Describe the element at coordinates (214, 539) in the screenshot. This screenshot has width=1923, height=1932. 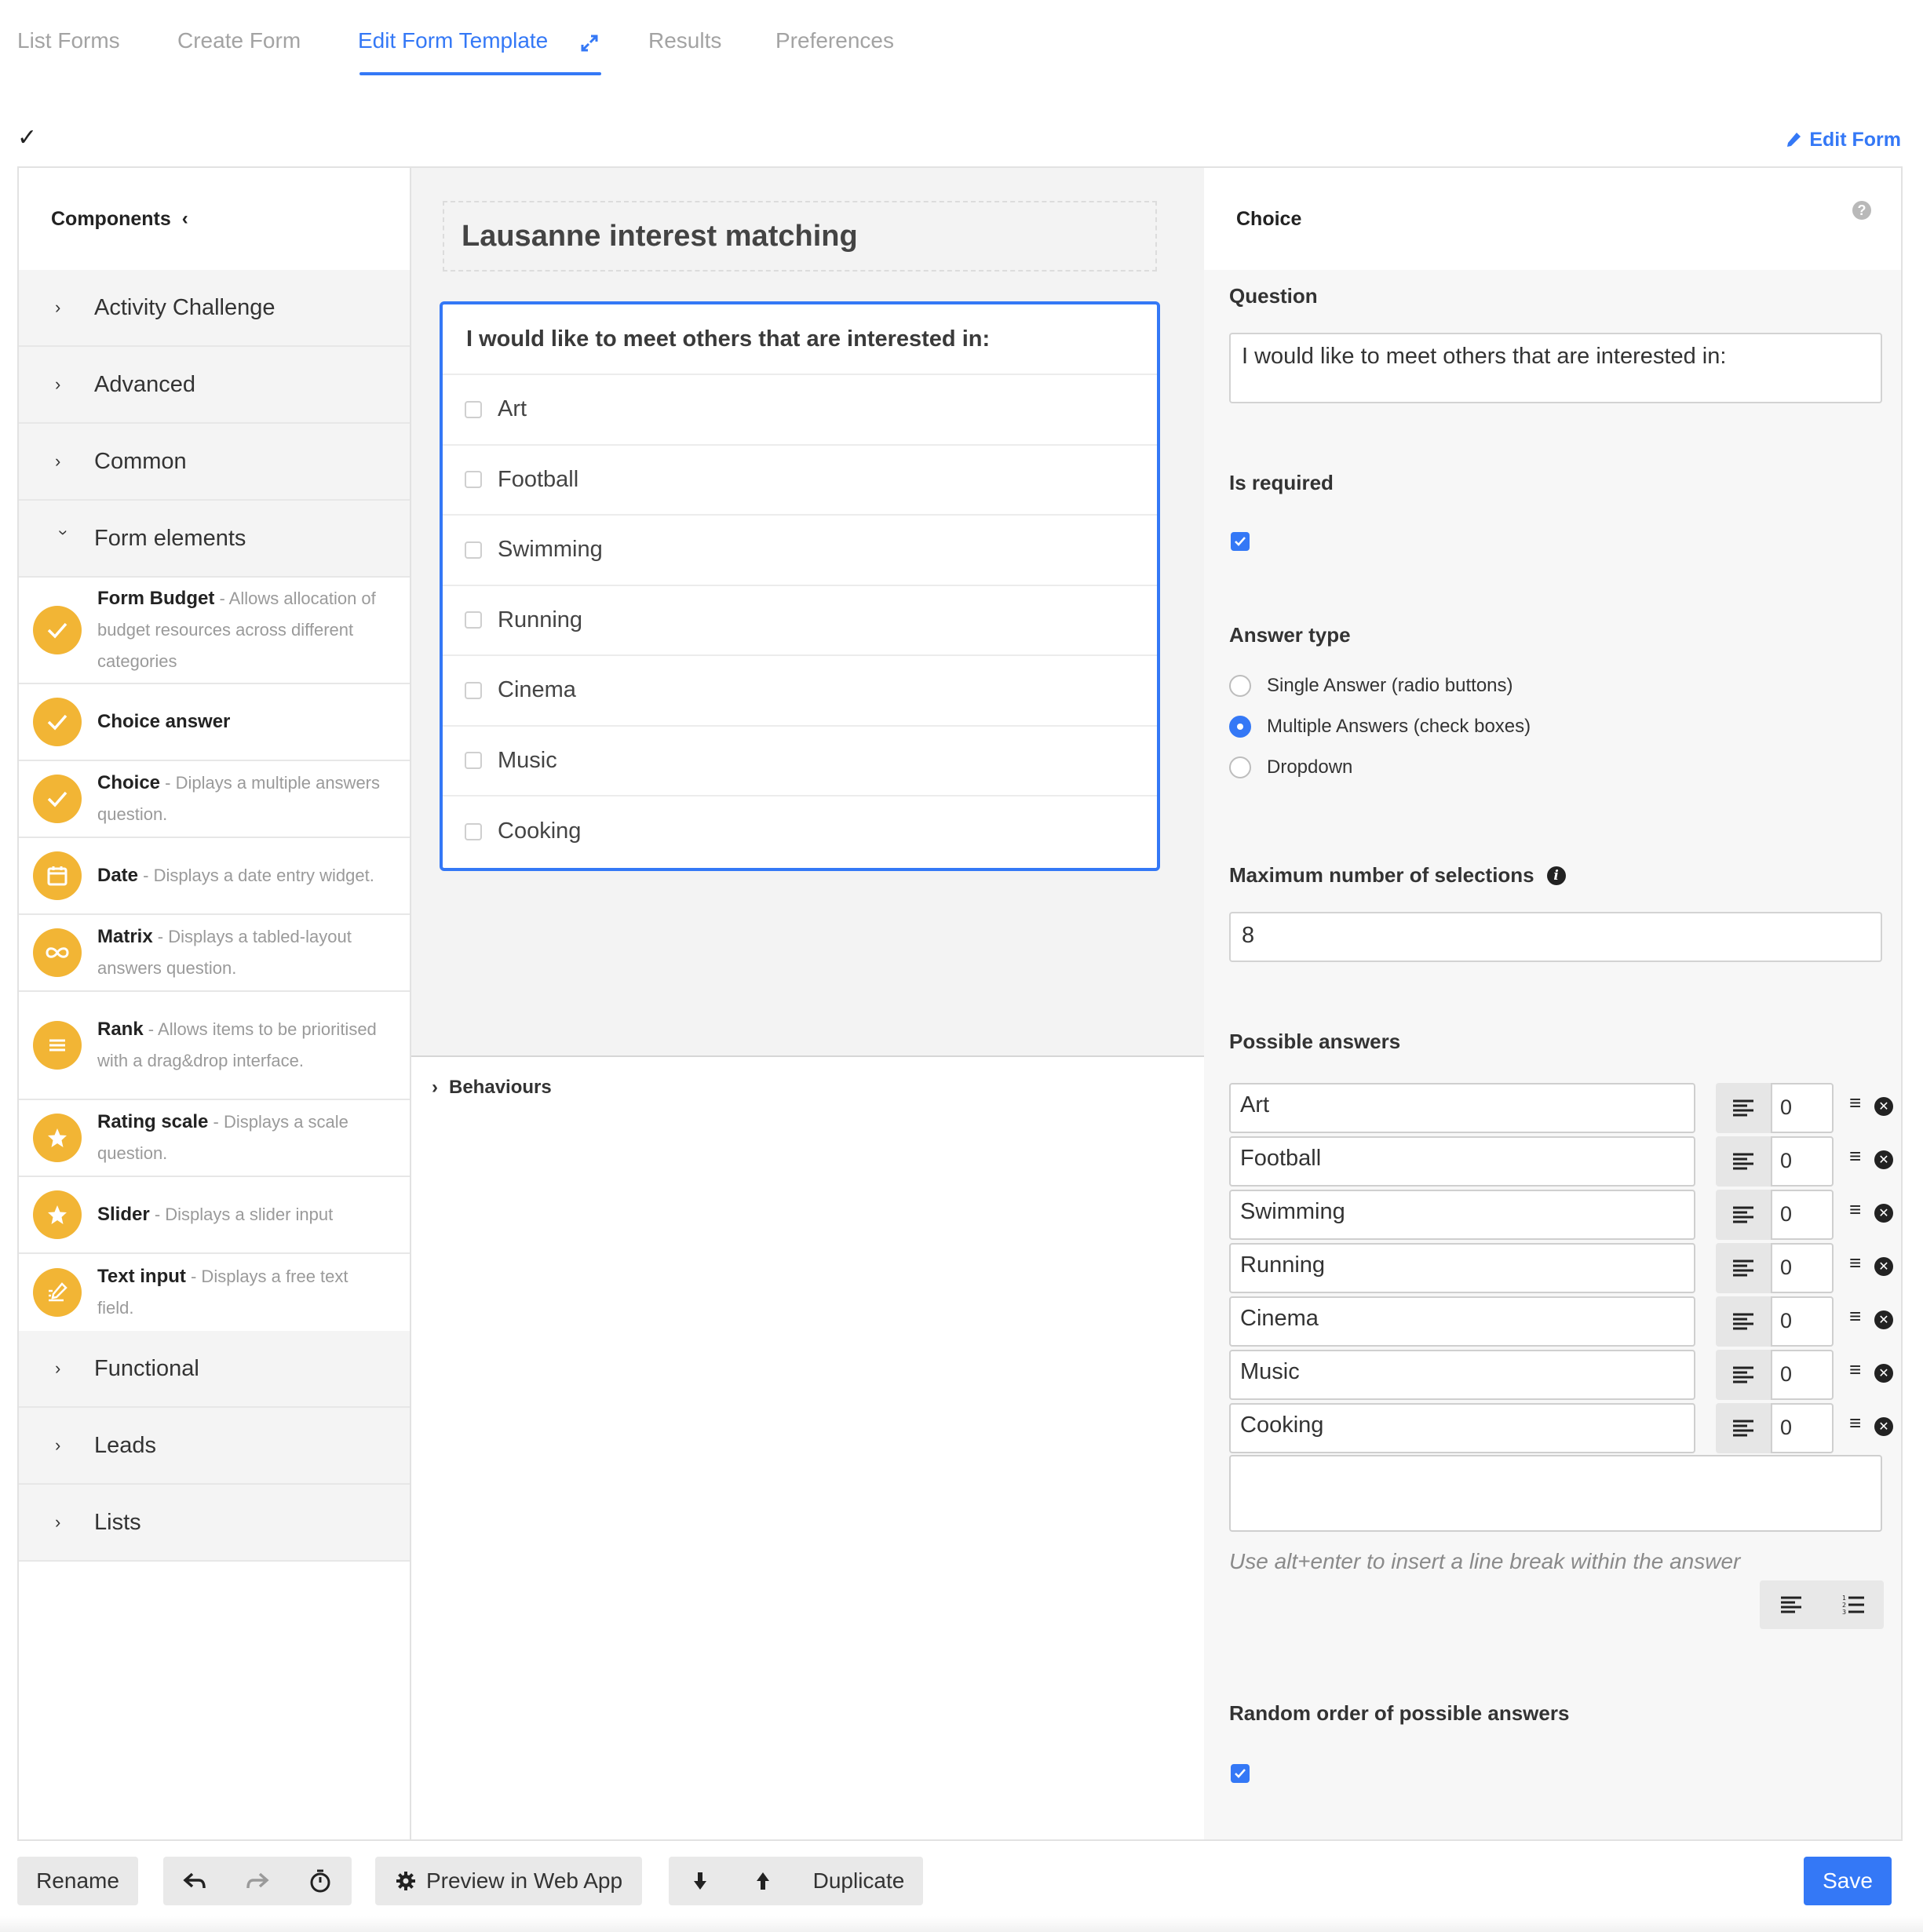
I see `category-form-elements: › Form elements` at that location.